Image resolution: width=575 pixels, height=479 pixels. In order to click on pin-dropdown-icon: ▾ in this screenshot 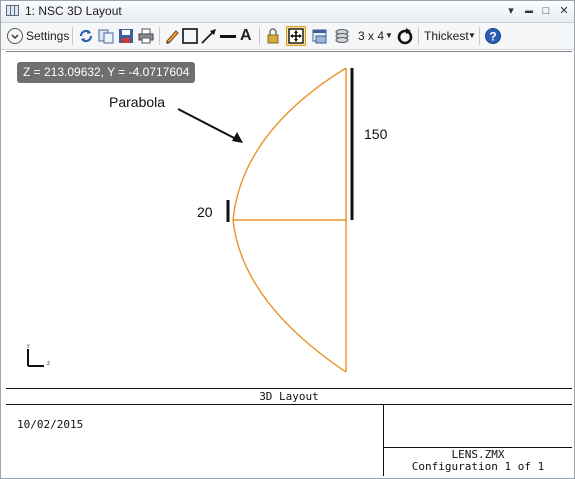, I will do `click(511, 11)`.